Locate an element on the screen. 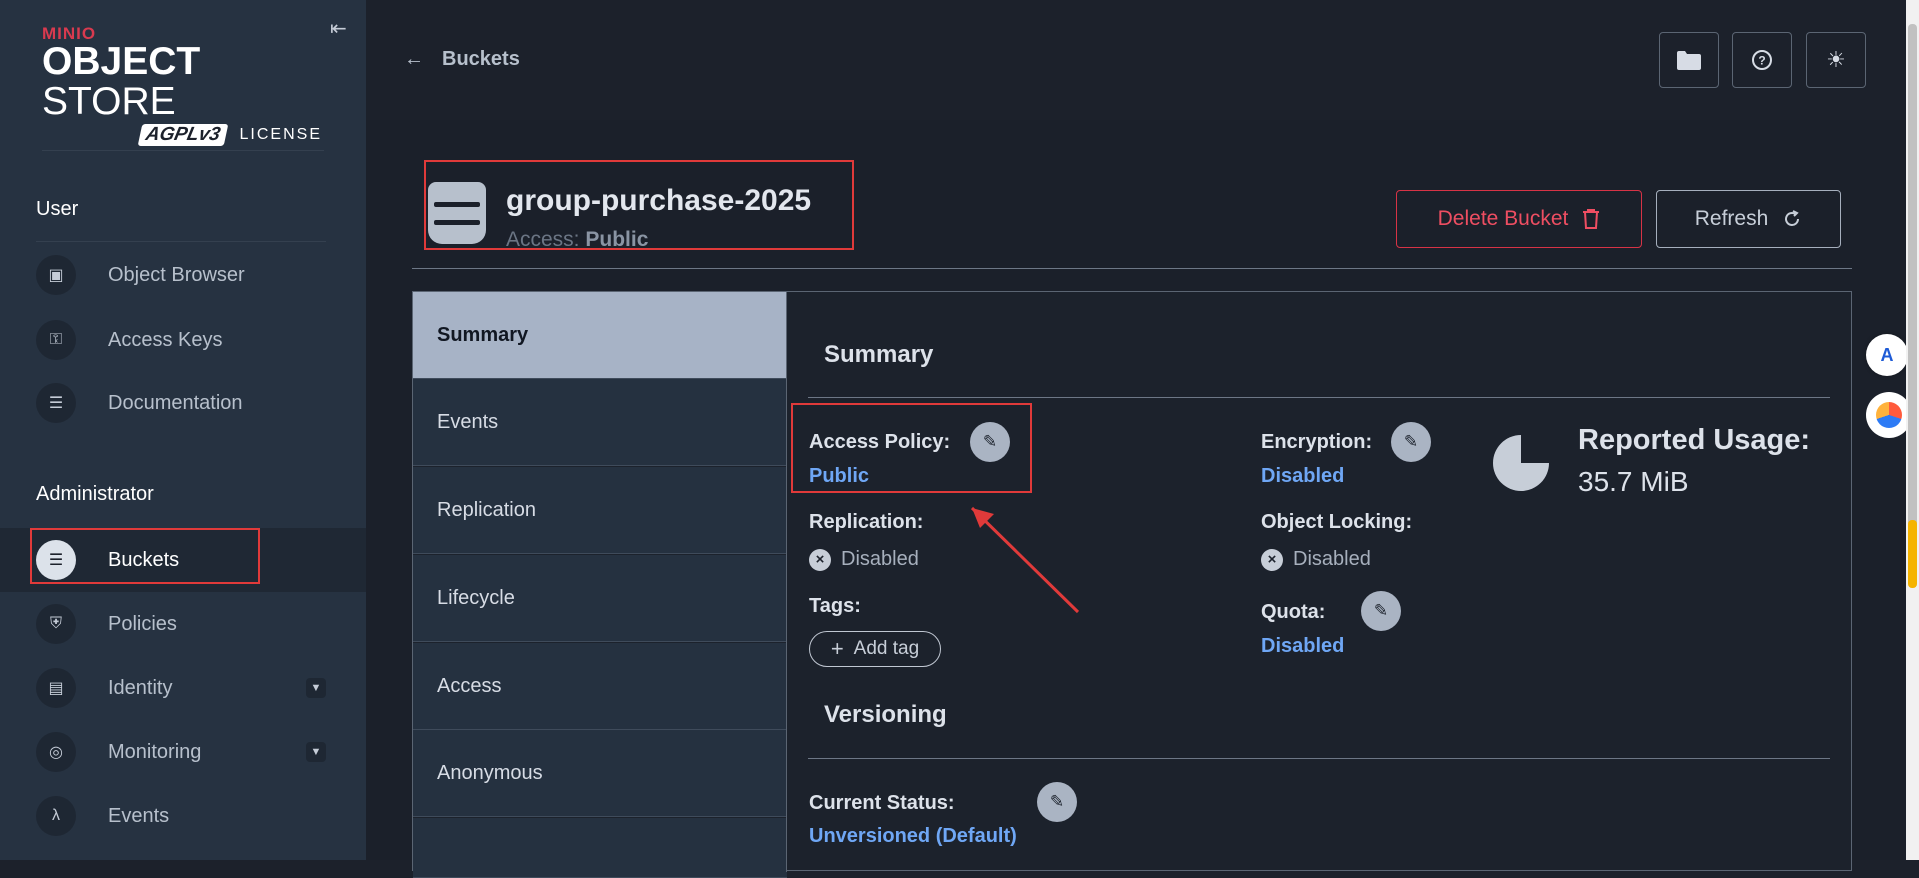  quota-value: Disabled is located at coordinates (1302, 646).